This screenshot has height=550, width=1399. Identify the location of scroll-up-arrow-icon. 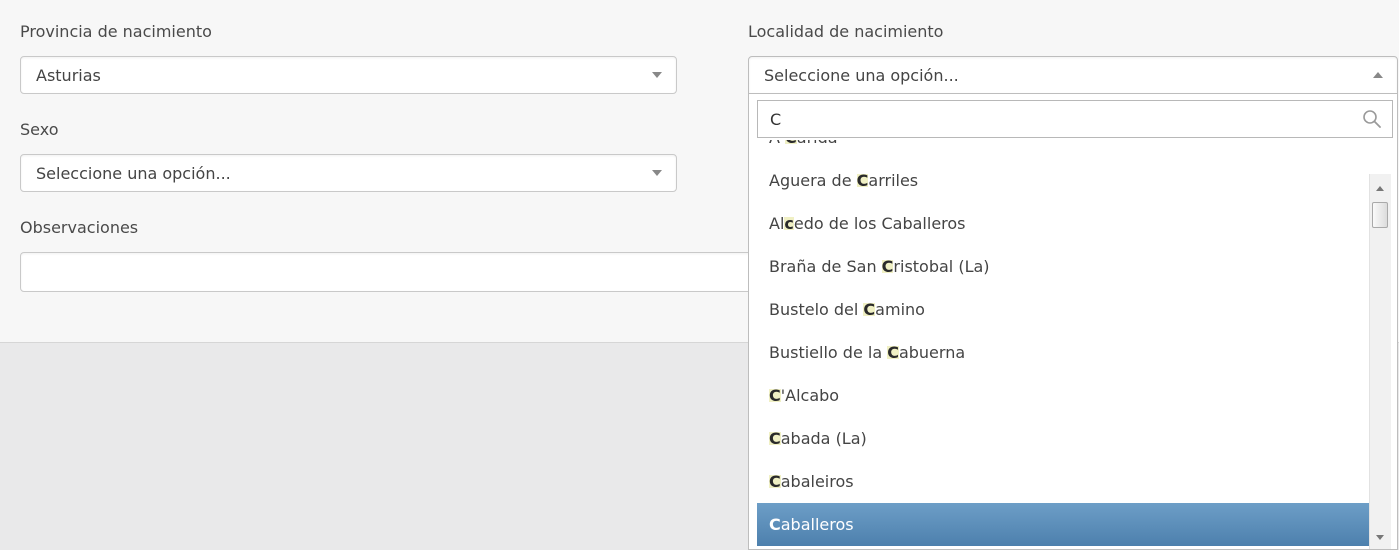
(1380, 188).